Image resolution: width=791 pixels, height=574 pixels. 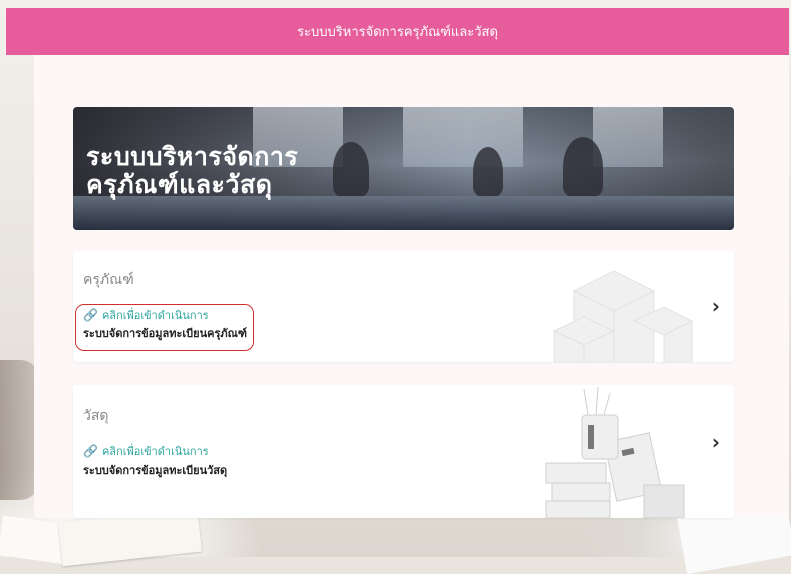 I want to click on banner-desk, so click(x=403, y=213).